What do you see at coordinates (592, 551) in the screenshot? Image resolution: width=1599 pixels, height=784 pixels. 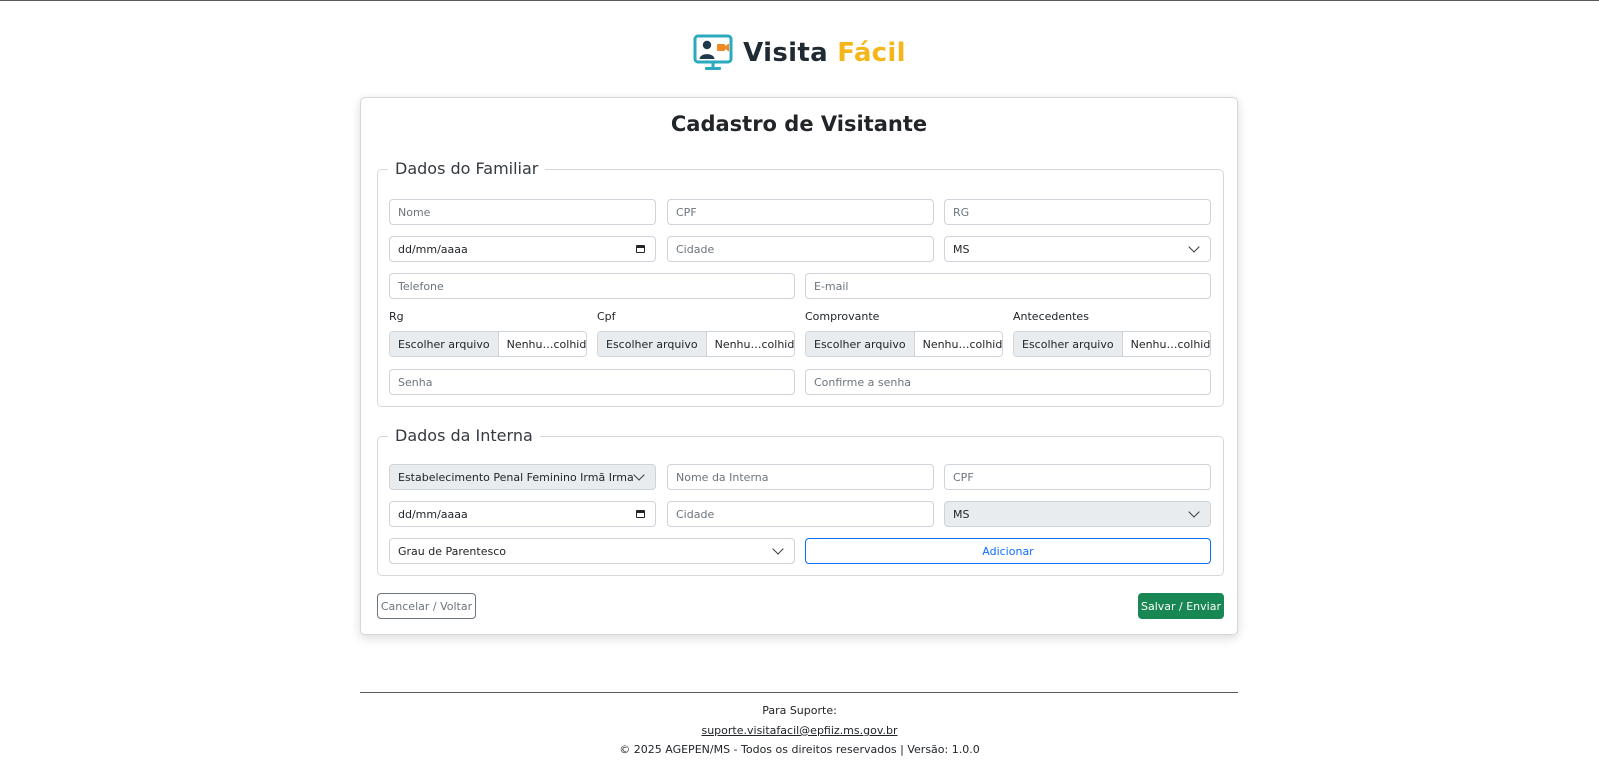 I see `interna-parentesco-select: Grau de Parentesco` at bounding box center [592, 551].